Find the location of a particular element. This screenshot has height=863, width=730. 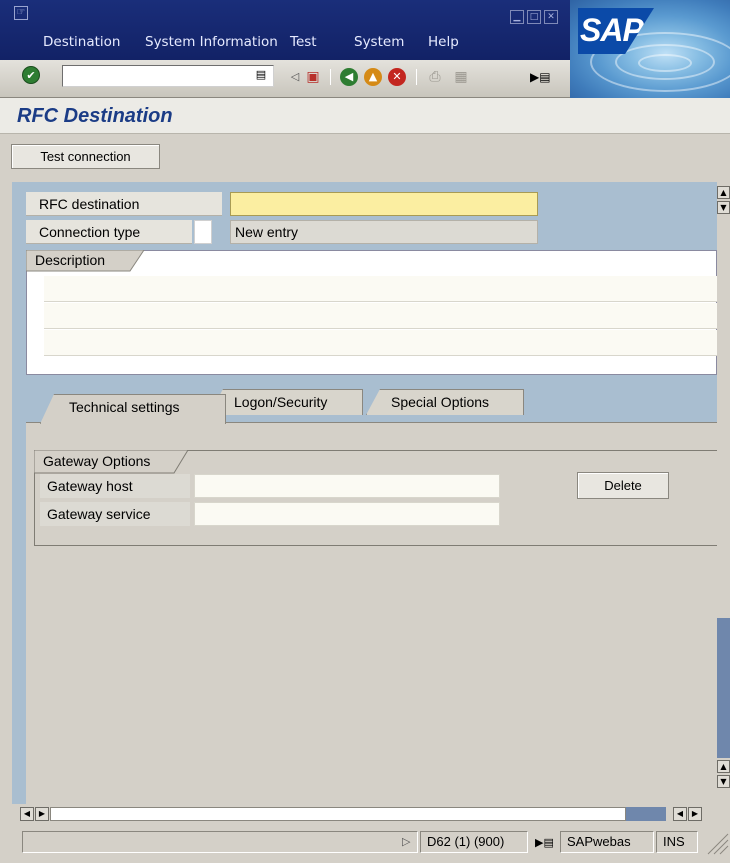

scroll-left-icon: ◀ is located at coordinates (27, 814).